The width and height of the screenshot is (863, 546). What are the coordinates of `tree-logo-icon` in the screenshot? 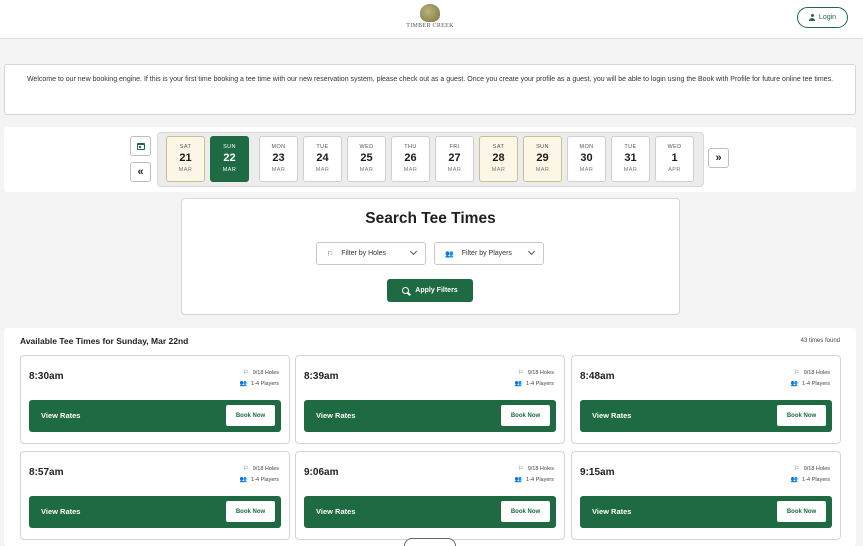 It's located at (430, 13).